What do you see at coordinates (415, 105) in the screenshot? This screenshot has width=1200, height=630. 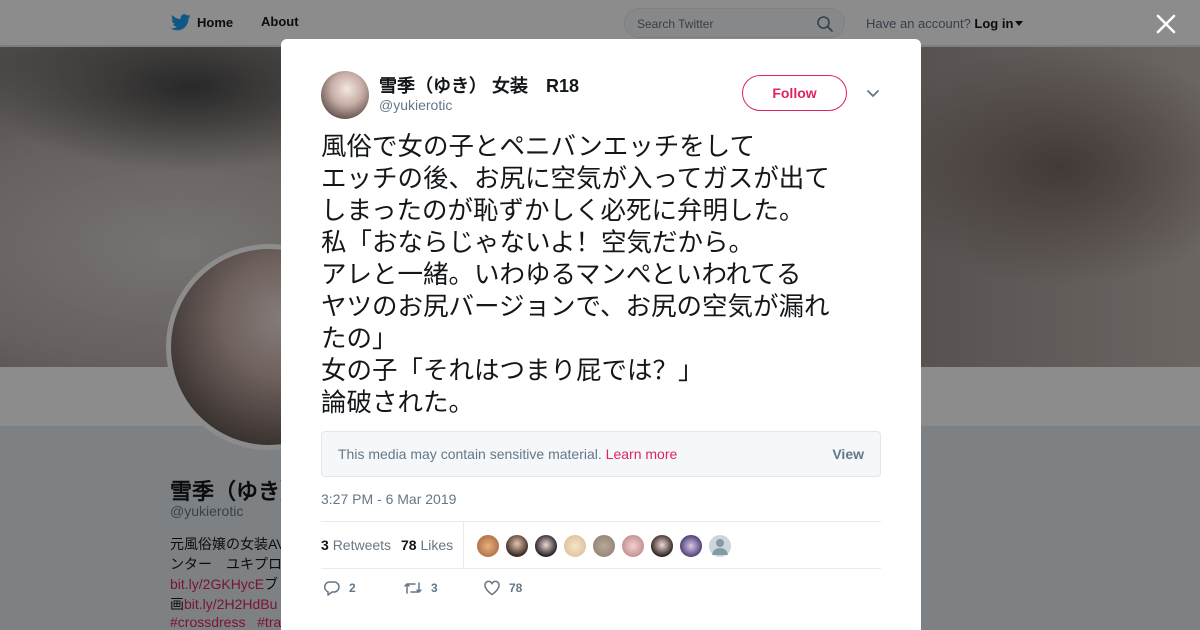 I see `author-handle: @yukierotic` at bounding box center [415, 105].